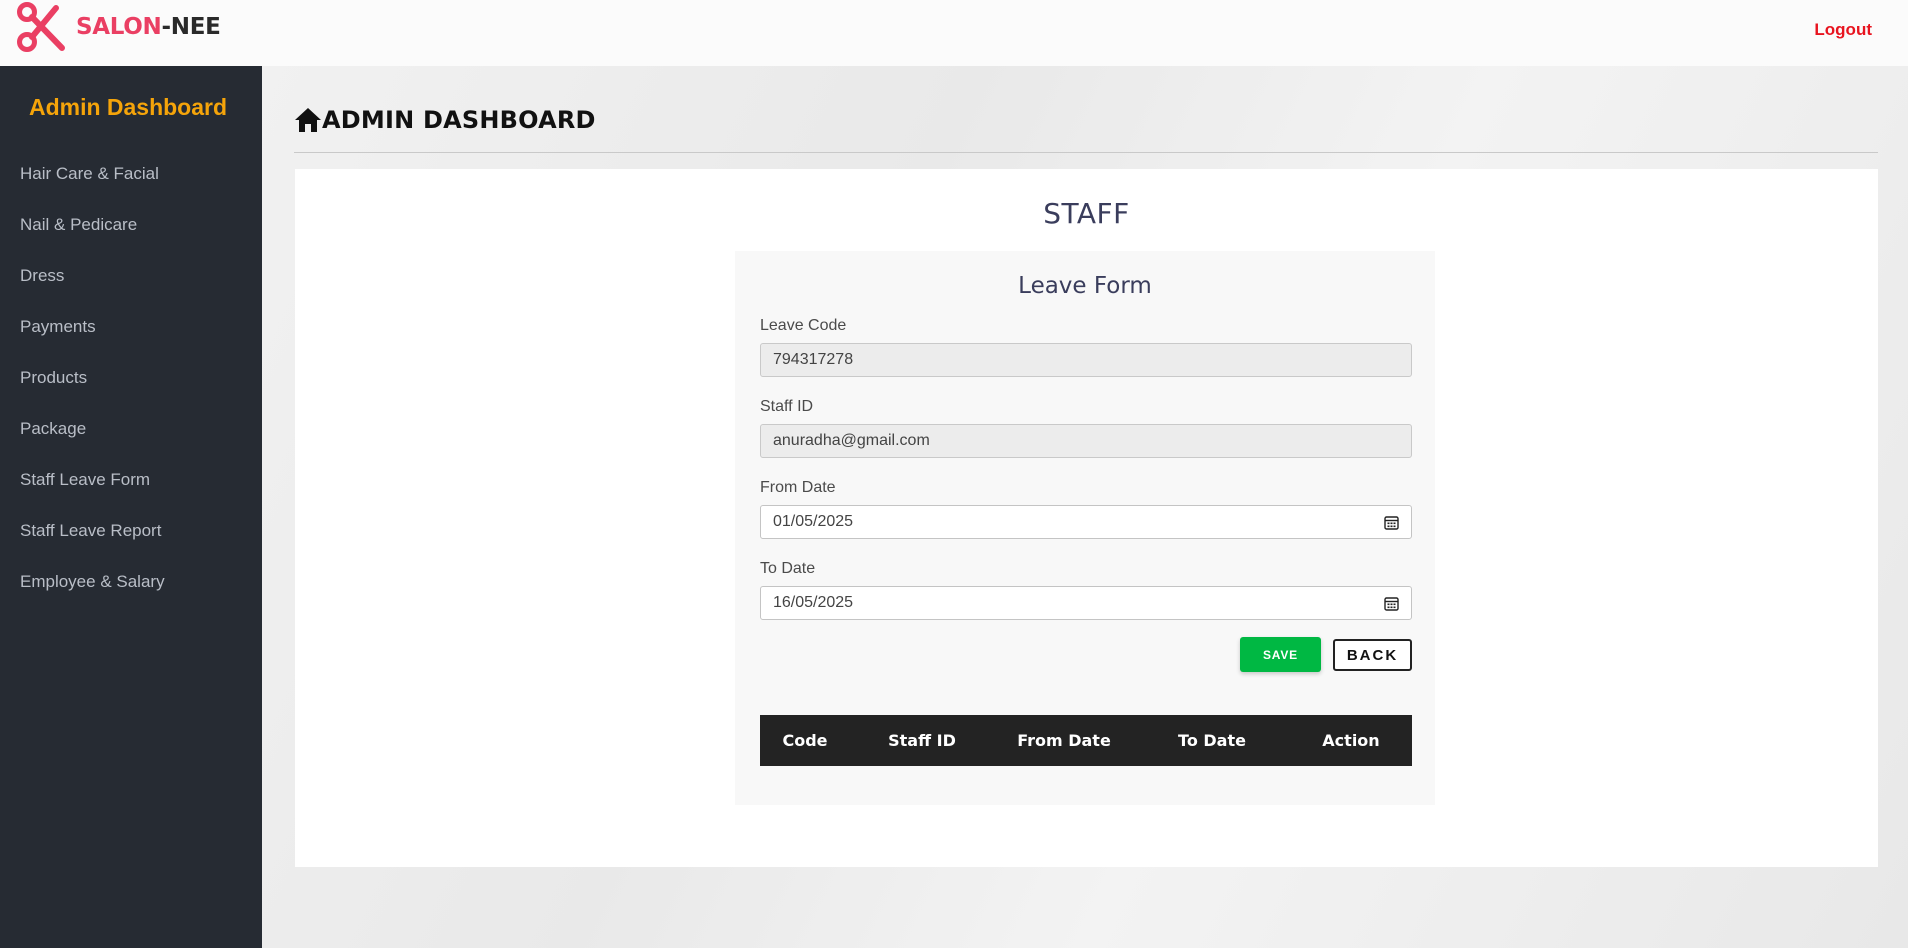 The height and width of the screenshot is (948, 1908). I want to click on sidebar-item-staff-leave-report: Staff Leave Report, so click(131, 545).